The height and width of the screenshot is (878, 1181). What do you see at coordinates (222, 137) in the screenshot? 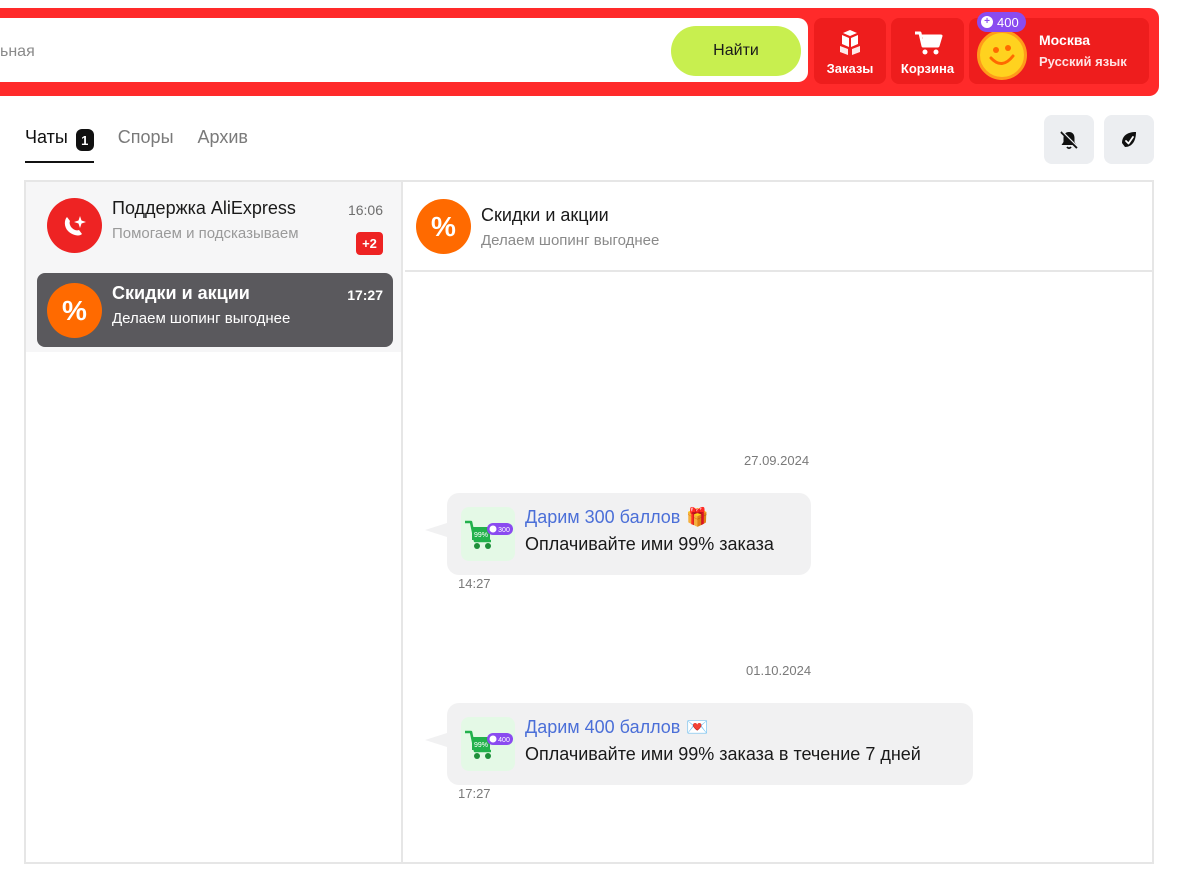
I see `tab-archive-label: Архив` at bounding box center [222, 137].